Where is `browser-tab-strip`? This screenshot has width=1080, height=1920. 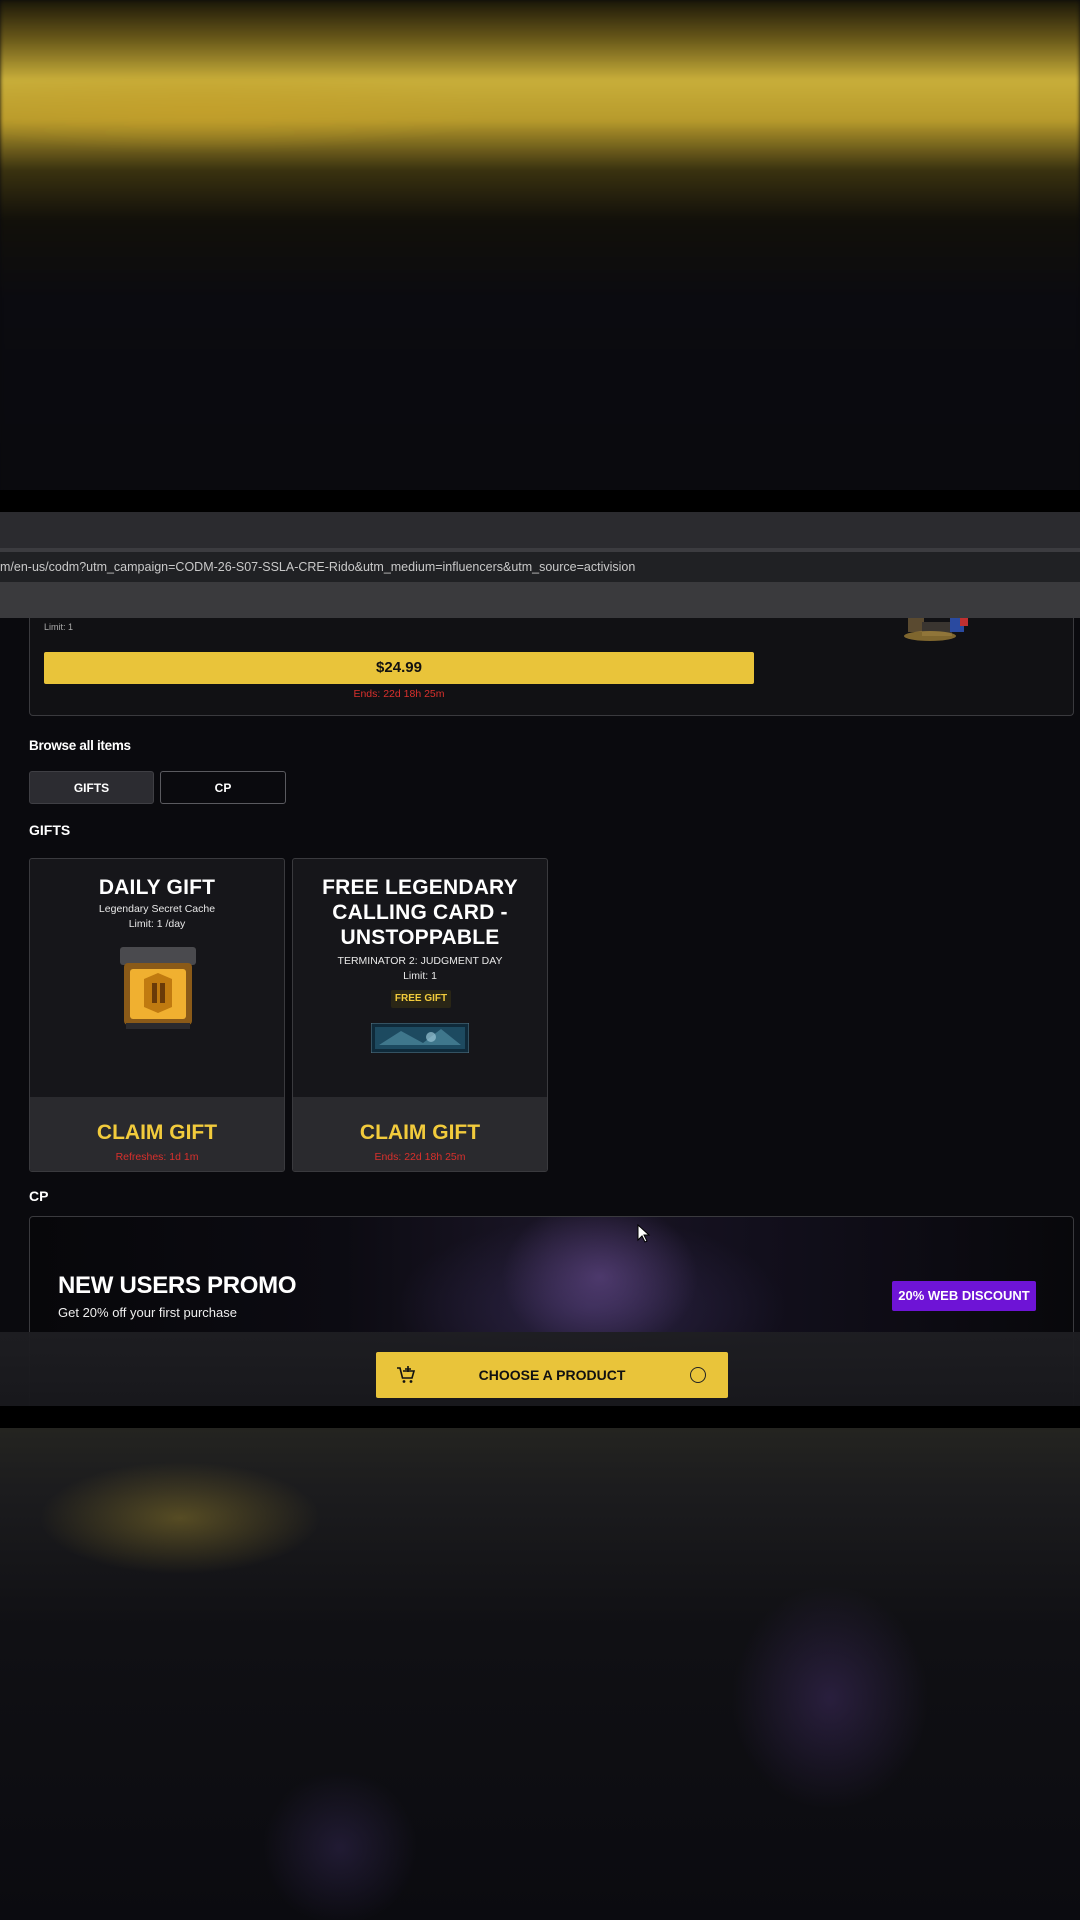
browser-tab-strip is located at coordinates (540, 530).